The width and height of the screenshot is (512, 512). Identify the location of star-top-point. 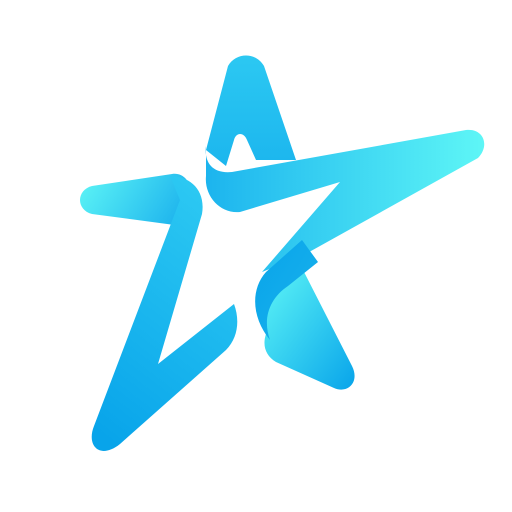
(251, 110).